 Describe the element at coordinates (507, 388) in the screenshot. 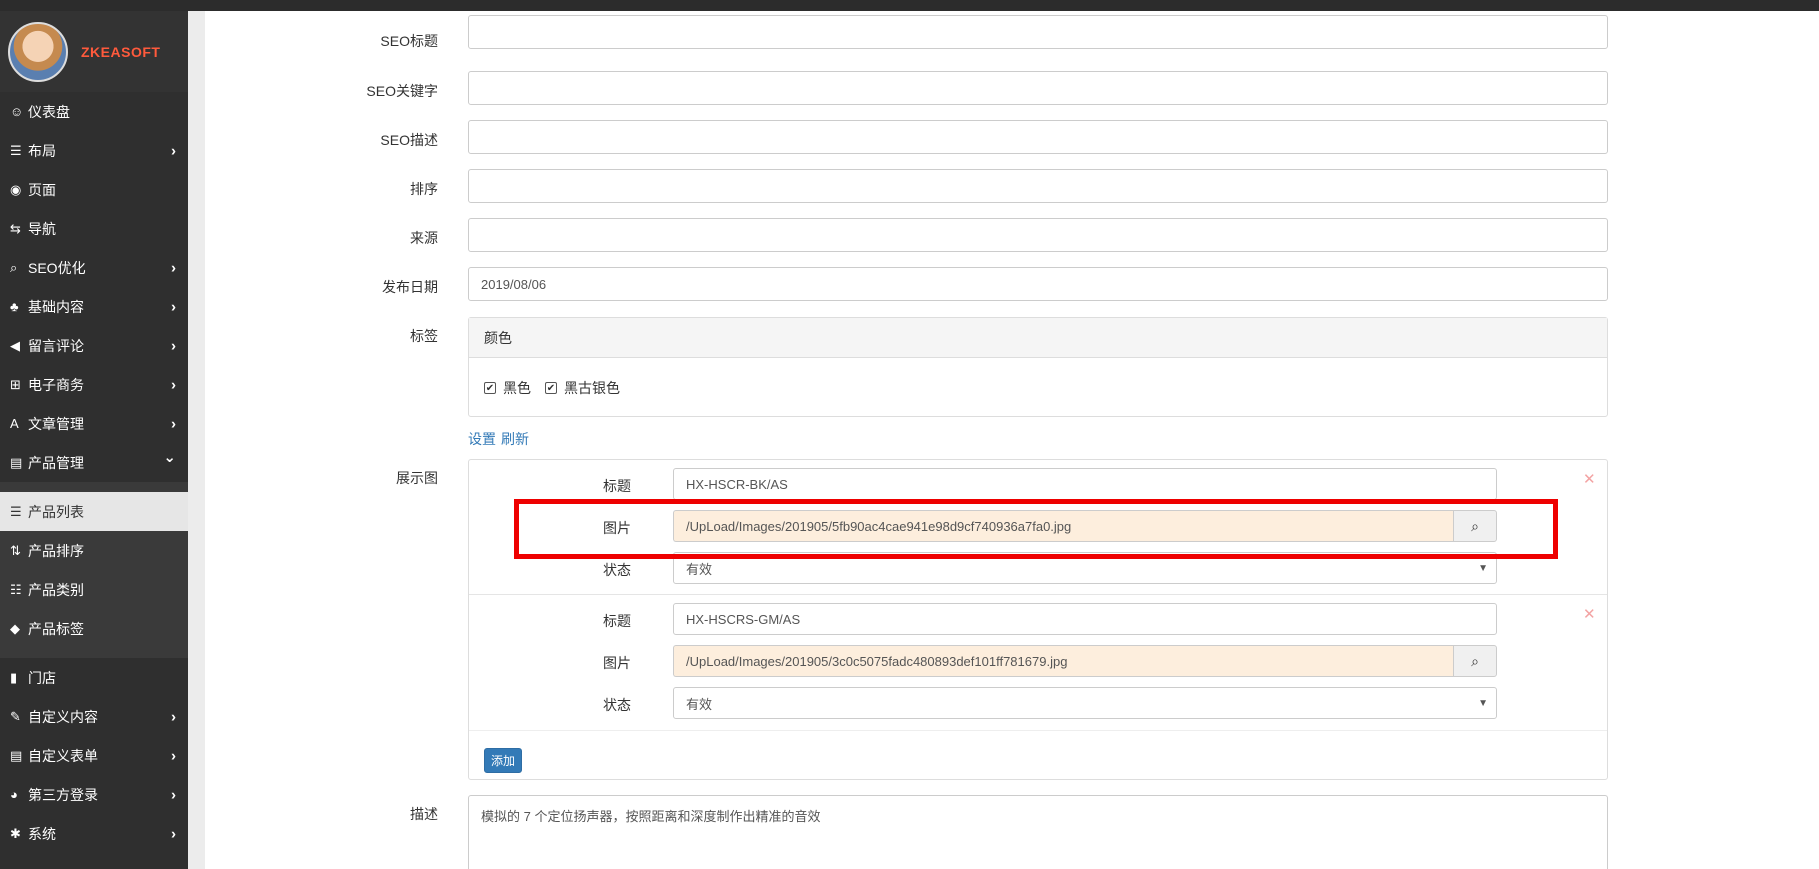

I see `tag-option-black: ✔ 黑色` at that location.